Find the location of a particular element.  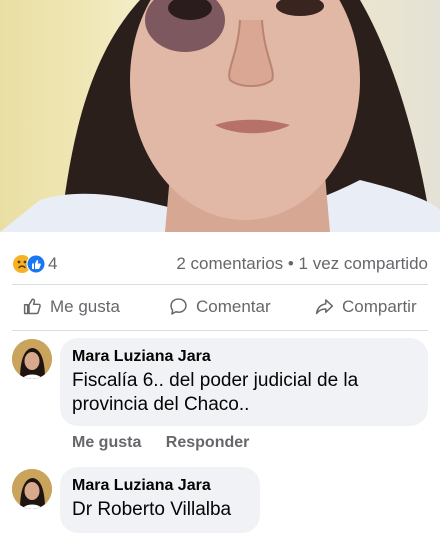

comments-shares-count: 2 comentarios • 1 vez compartido is located at coordinates (302, 264).